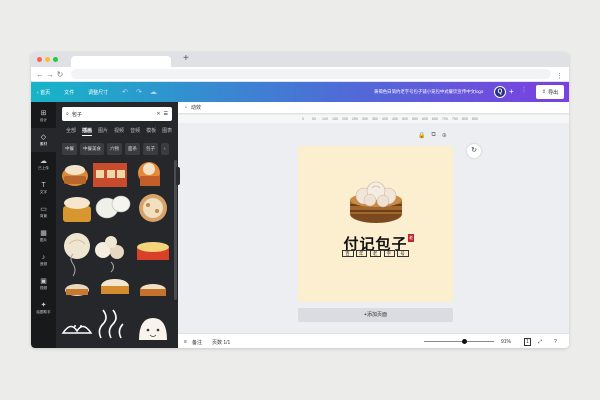 The height and width of the screenshot is (400, 600). Describe the element at coordinates (464, 341) in the screenshot. I see `zoom-slider-handle` at that location.